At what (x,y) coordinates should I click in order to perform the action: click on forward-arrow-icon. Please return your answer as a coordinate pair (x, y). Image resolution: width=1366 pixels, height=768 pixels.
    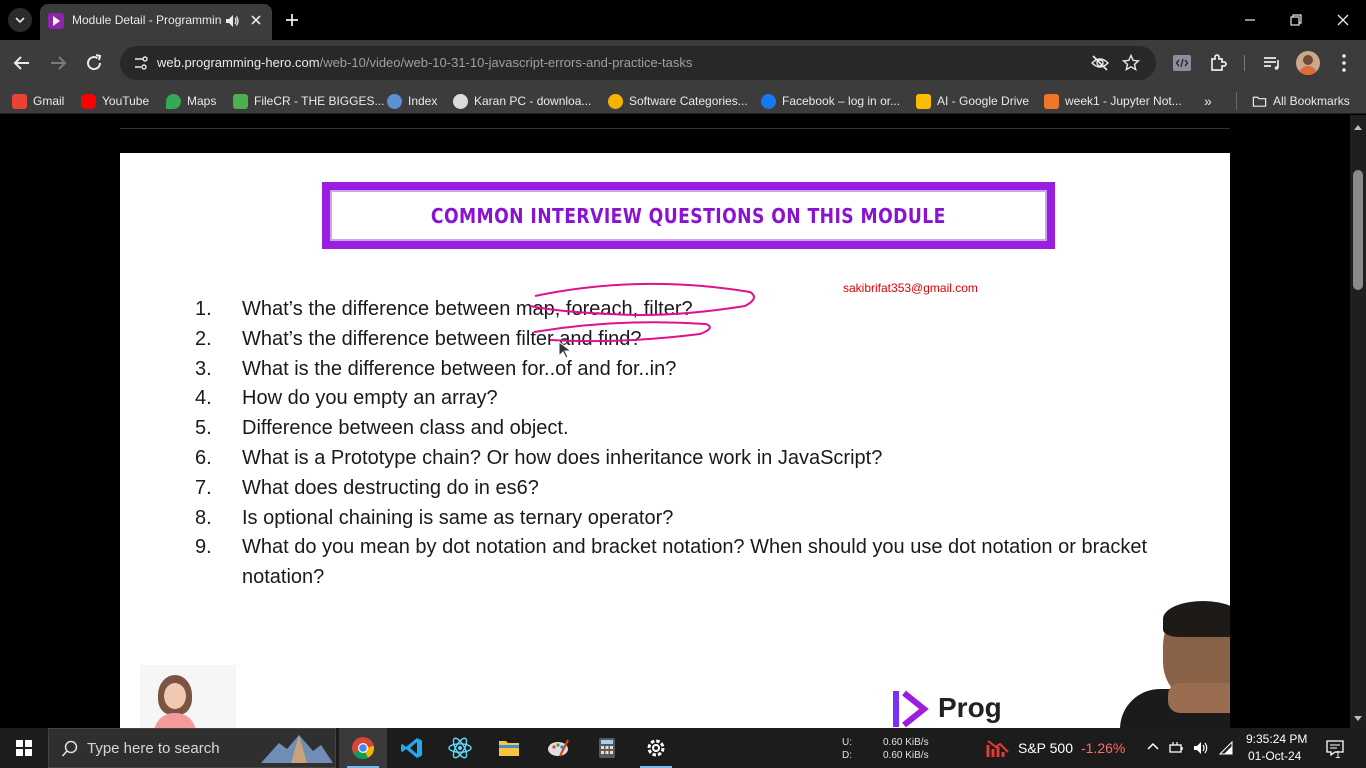
    Looking at the image, I should click on (58, 63).